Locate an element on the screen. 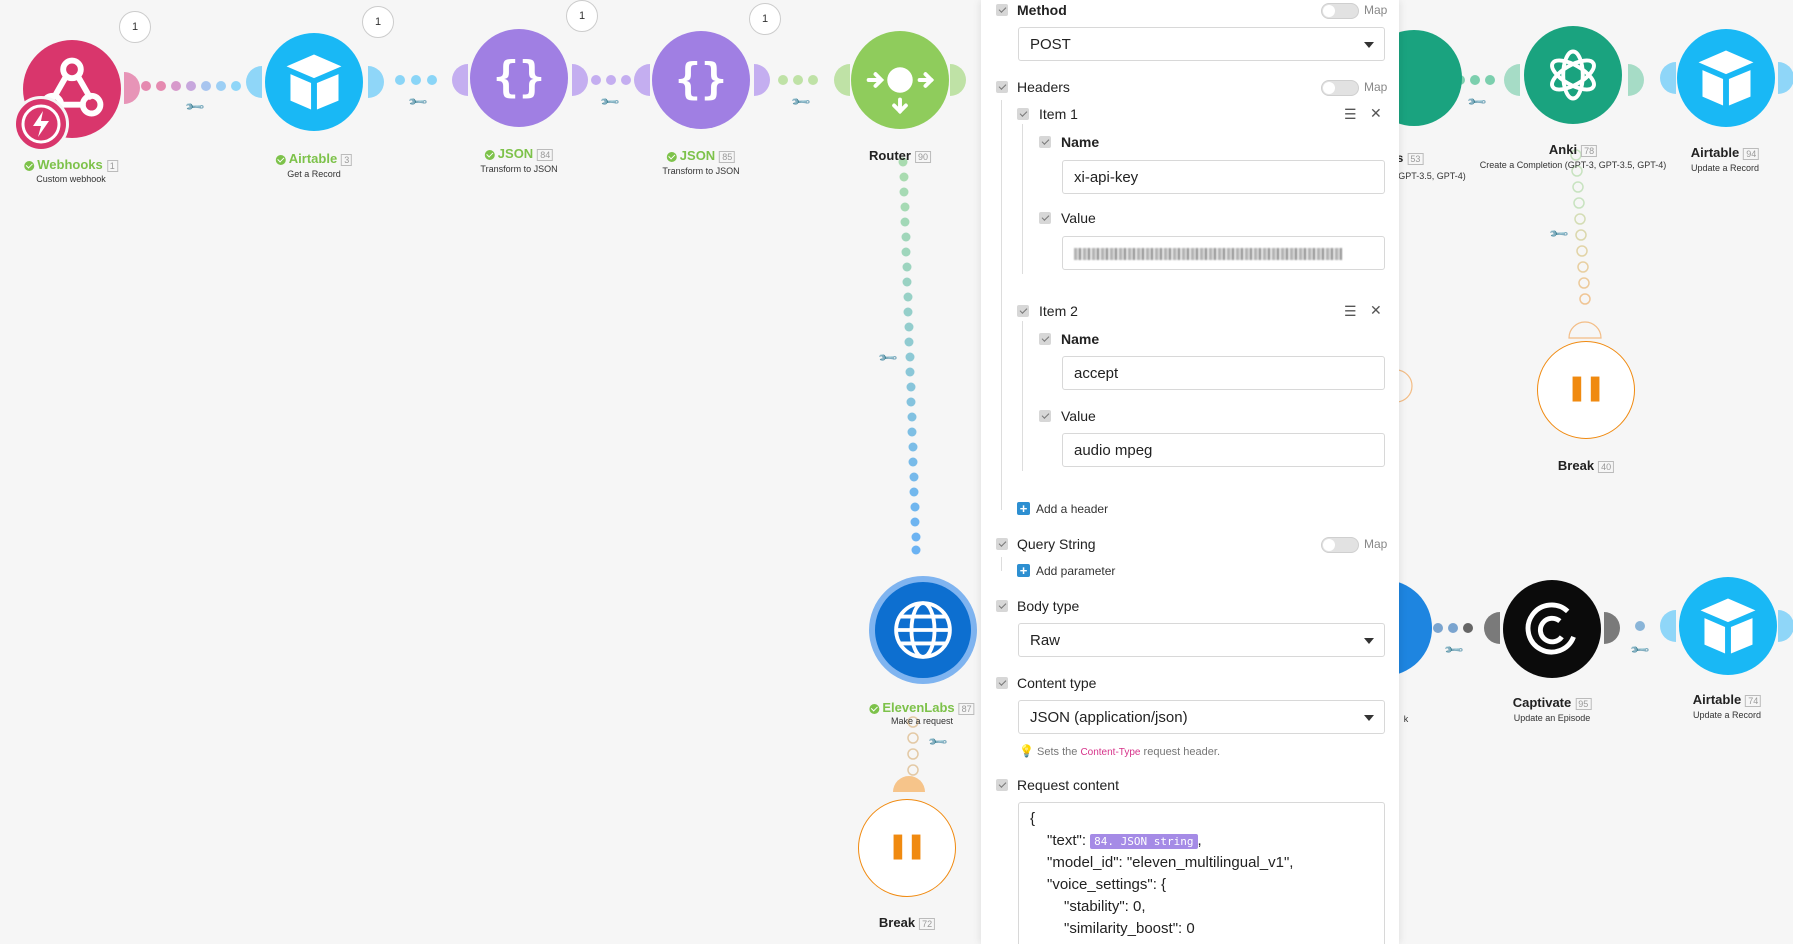 The width and height of the screenshot is (1793, 944). content-type-checkbox is located at coordinates (1002, 683).